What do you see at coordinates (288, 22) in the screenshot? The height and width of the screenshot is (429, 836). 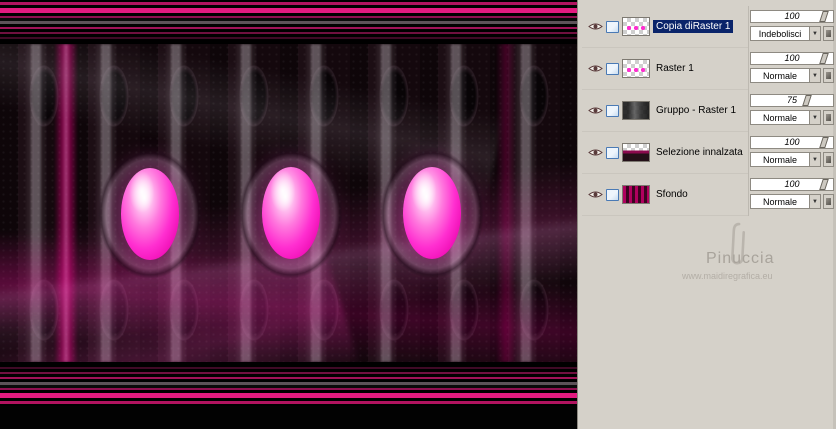 I see `canvas-top-stripes` at bounding box center [288, 22].